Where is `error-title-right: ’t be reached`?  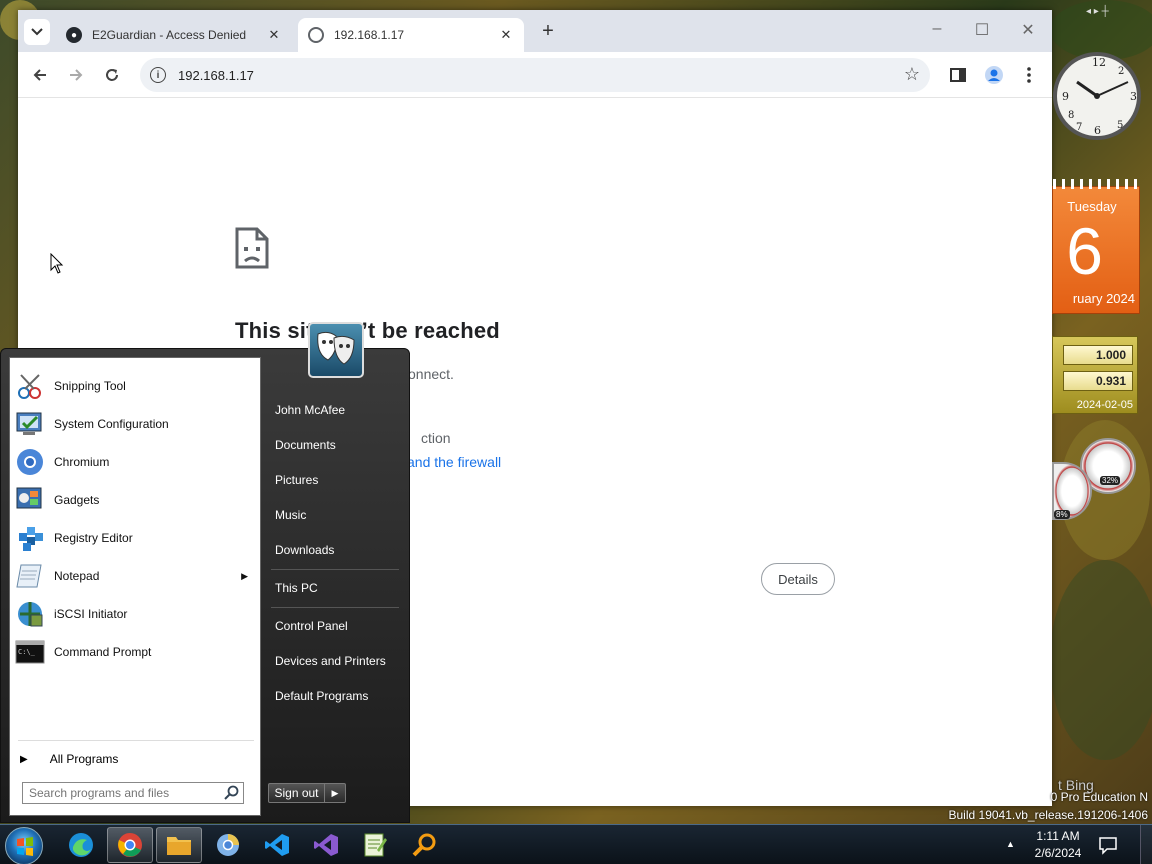 error-title-right: ’t be reached is located at coordinates (430, 330).